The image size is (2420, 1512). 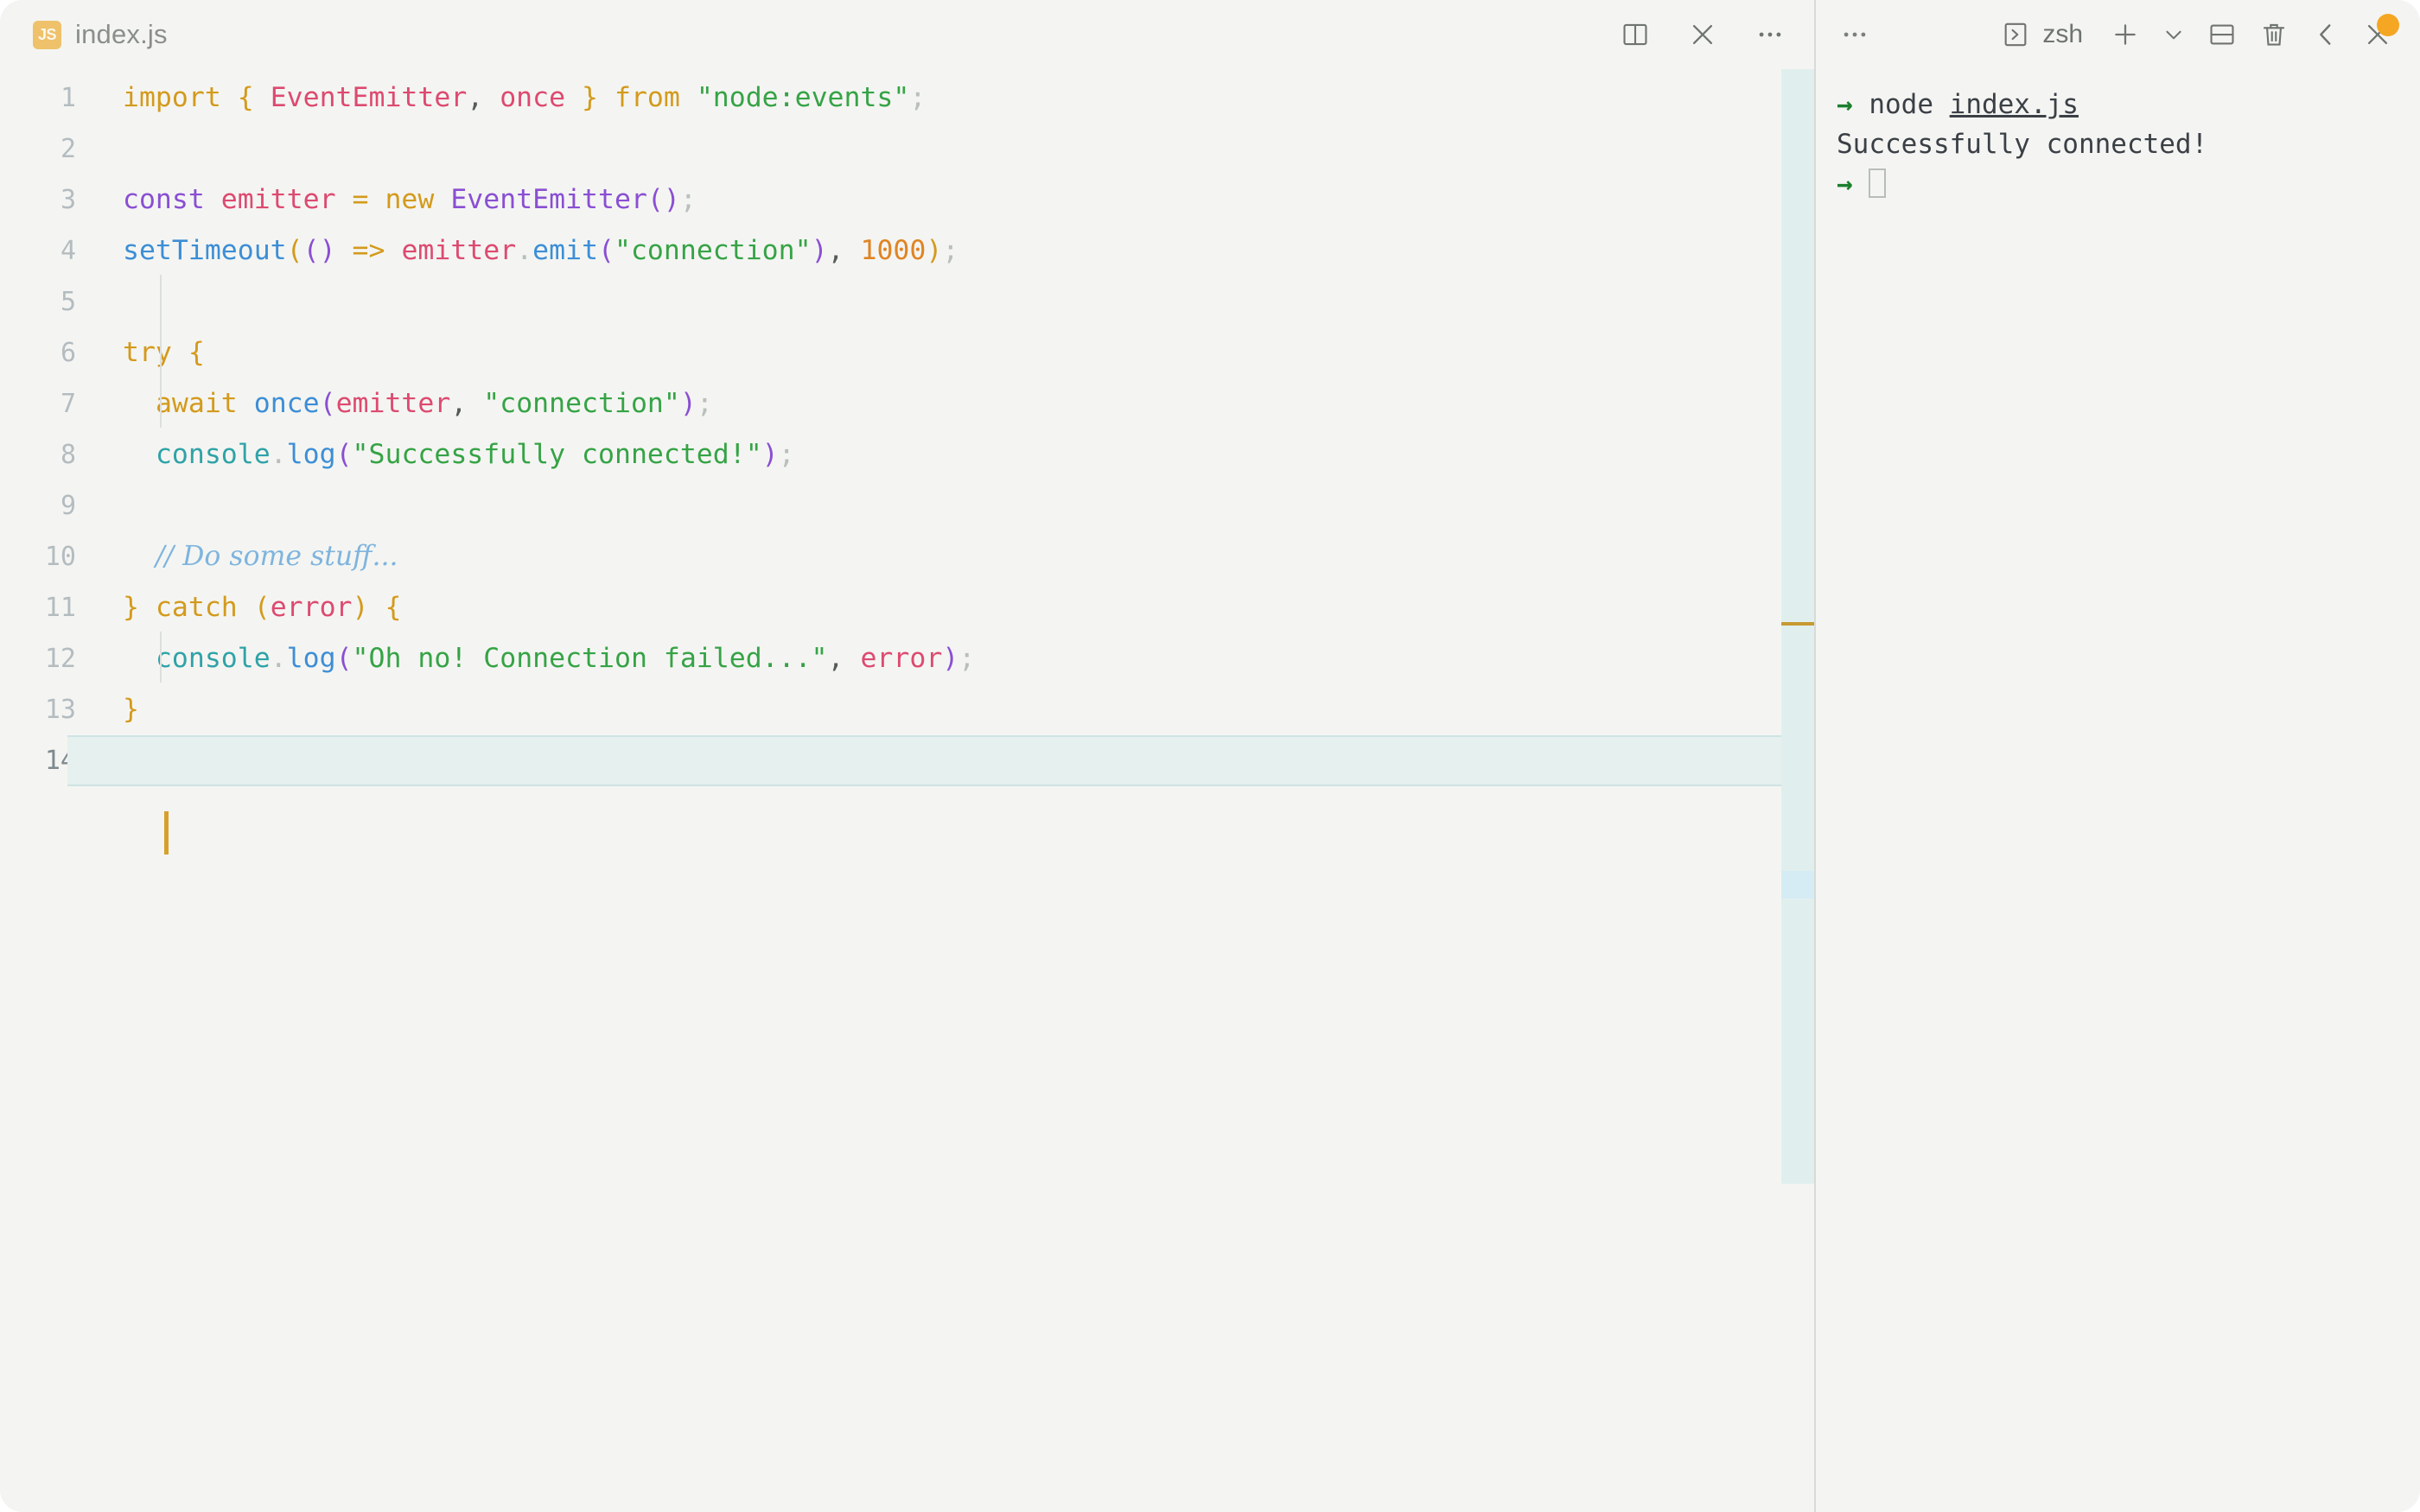 I want to click on code-token: import, so click(x=172, y=97).